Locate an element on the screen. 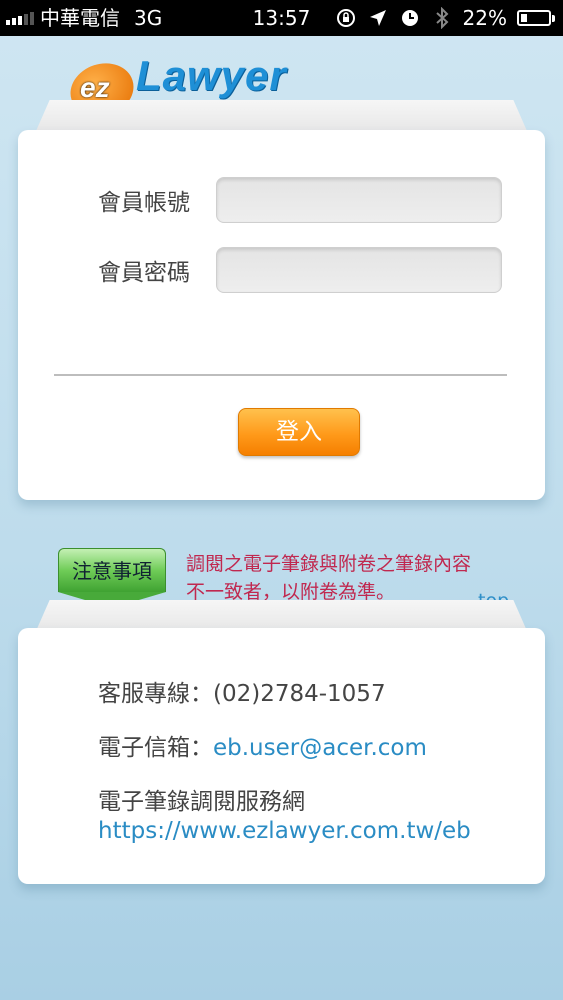  status-bar: 中華電信 3G 13:57 22% is located at coordinates (281, 18).